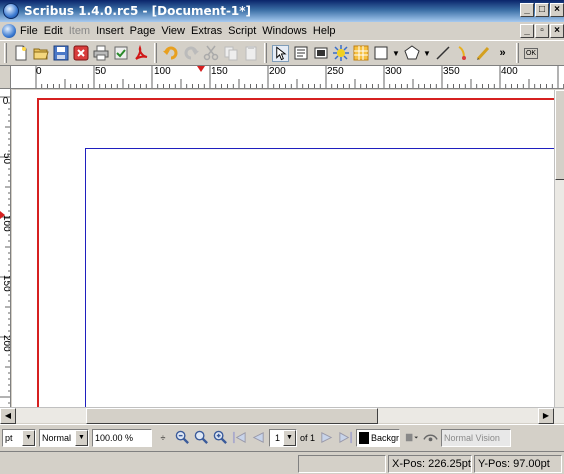 The height and width of the screenshot is (474, 564). I want to click on preview-mode-icon, so click(411, 438).